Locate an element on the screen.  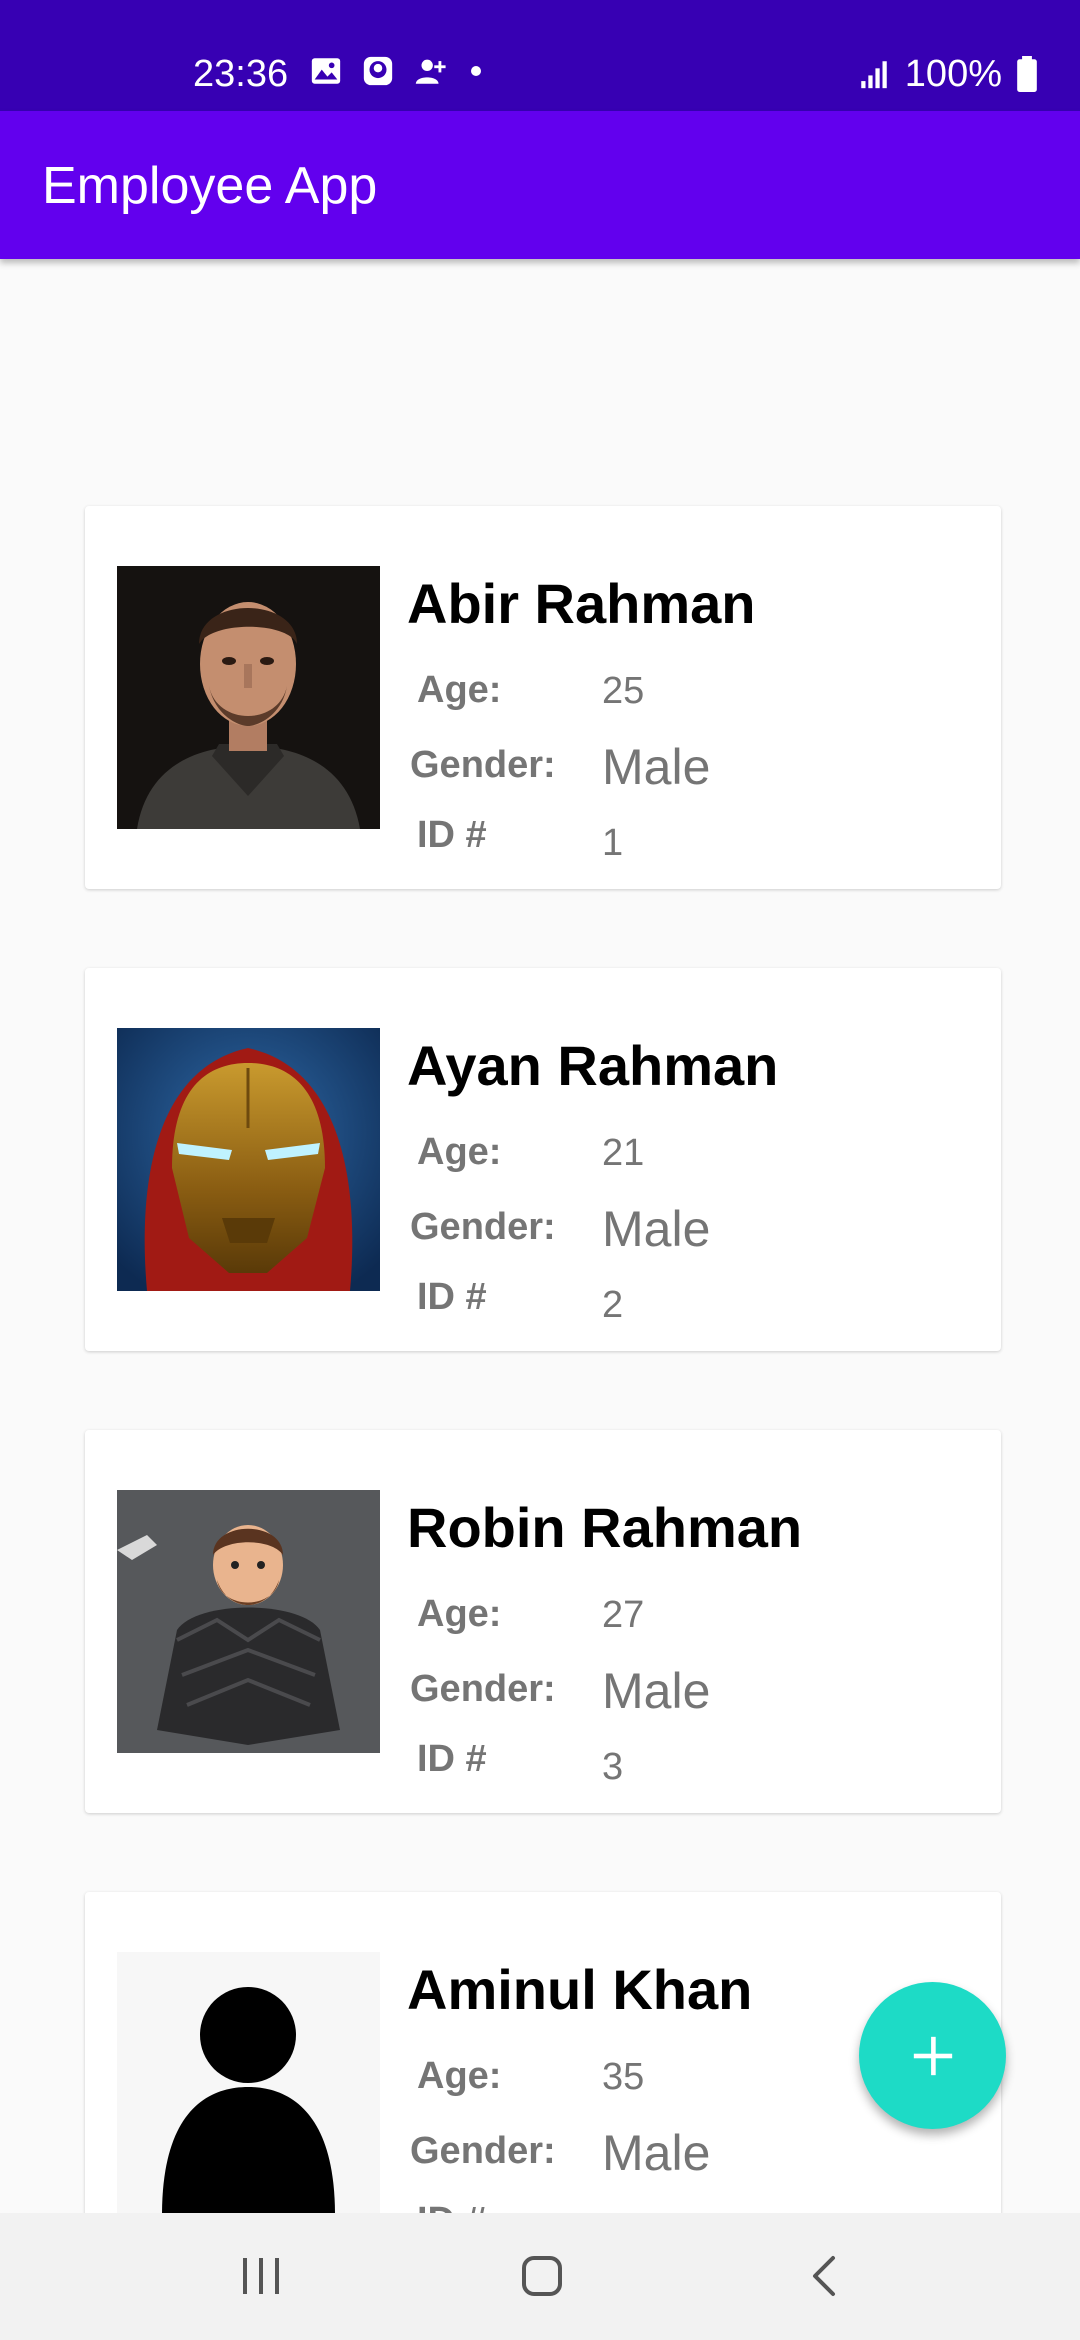
home-button is located at coordinates (542, 2276).